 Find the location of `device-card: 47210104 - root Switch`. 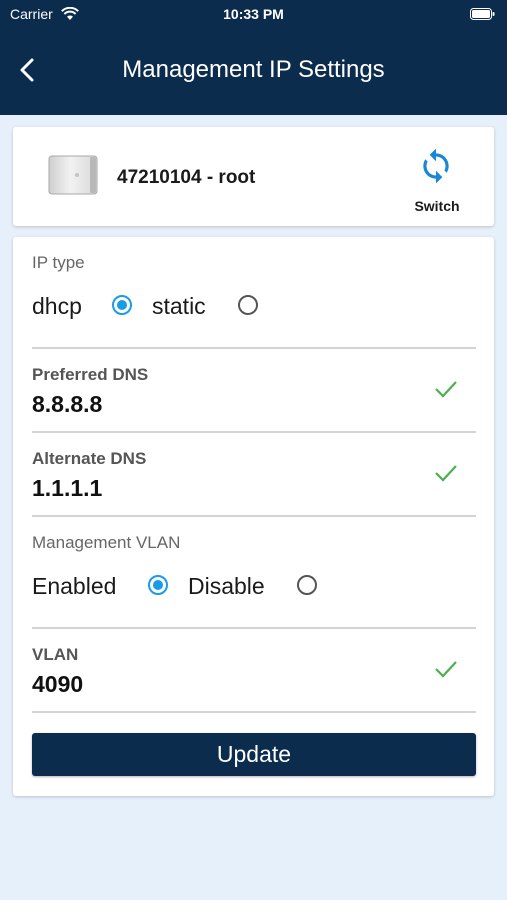

device-card: 47210104 - root Switch is located at coordinates (253, 176).